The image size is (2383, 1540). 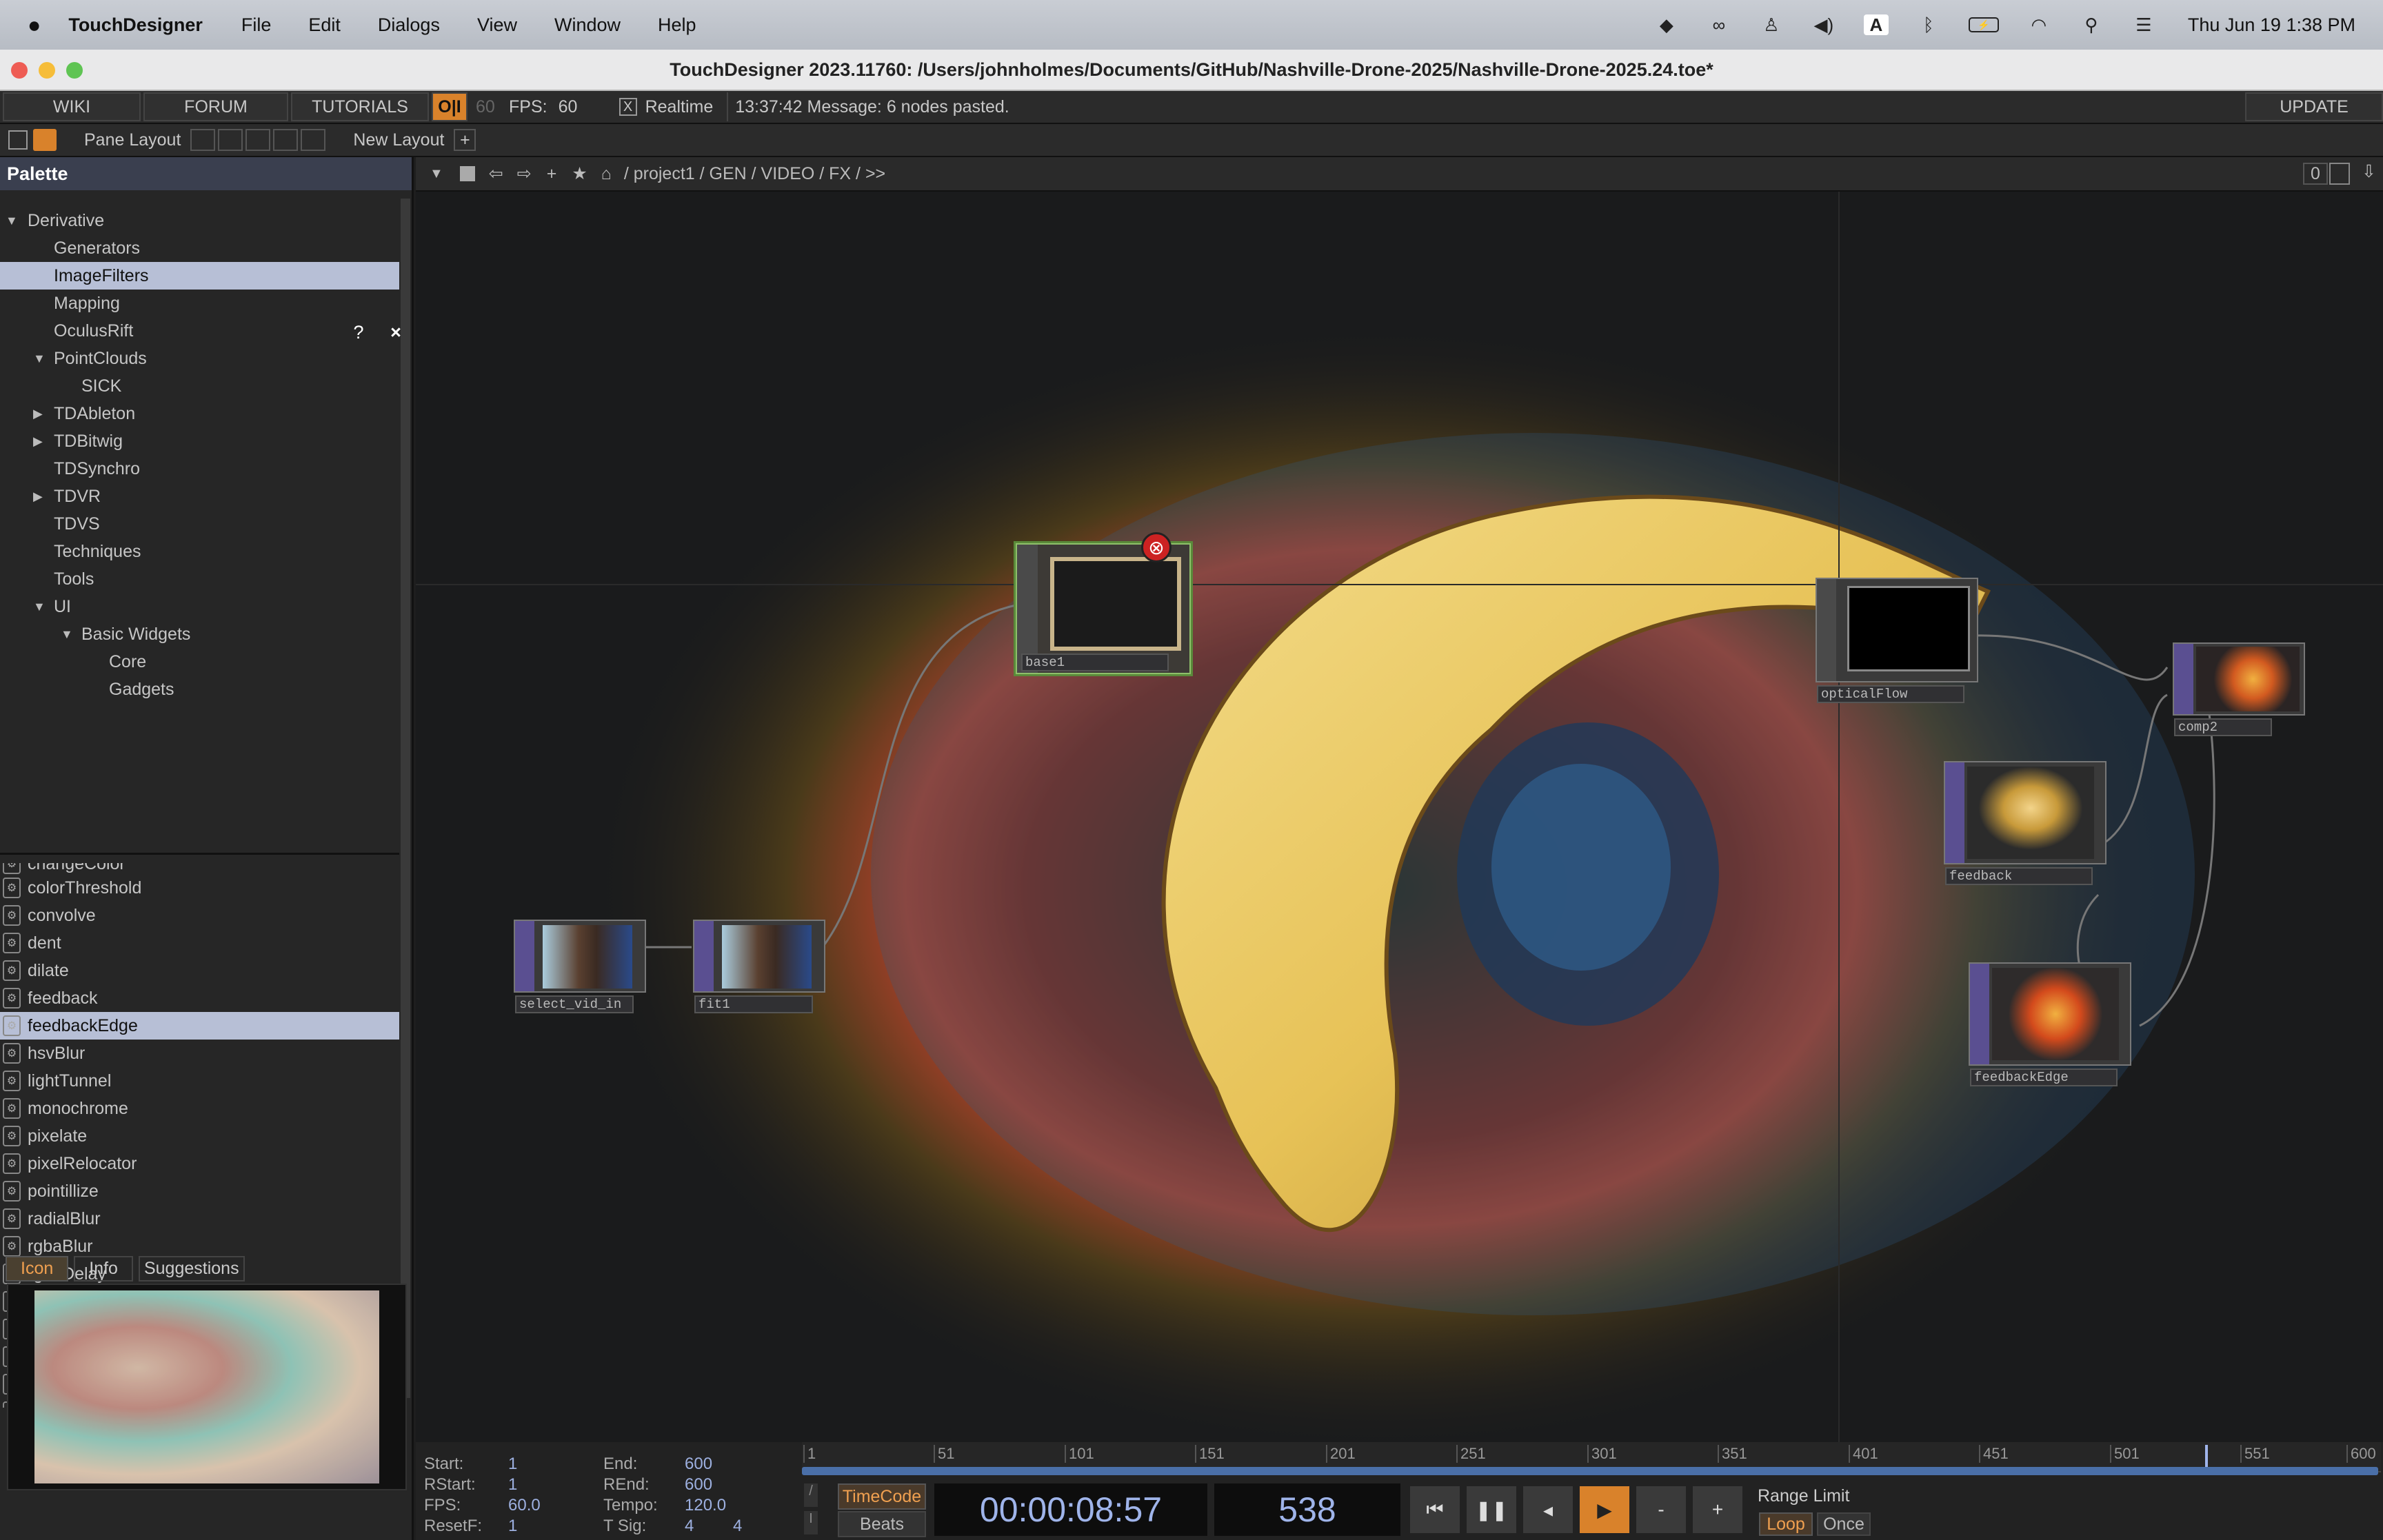 I want to click on node-feedbackedge: feedbackEdge, so click(x=2050, y=1024).